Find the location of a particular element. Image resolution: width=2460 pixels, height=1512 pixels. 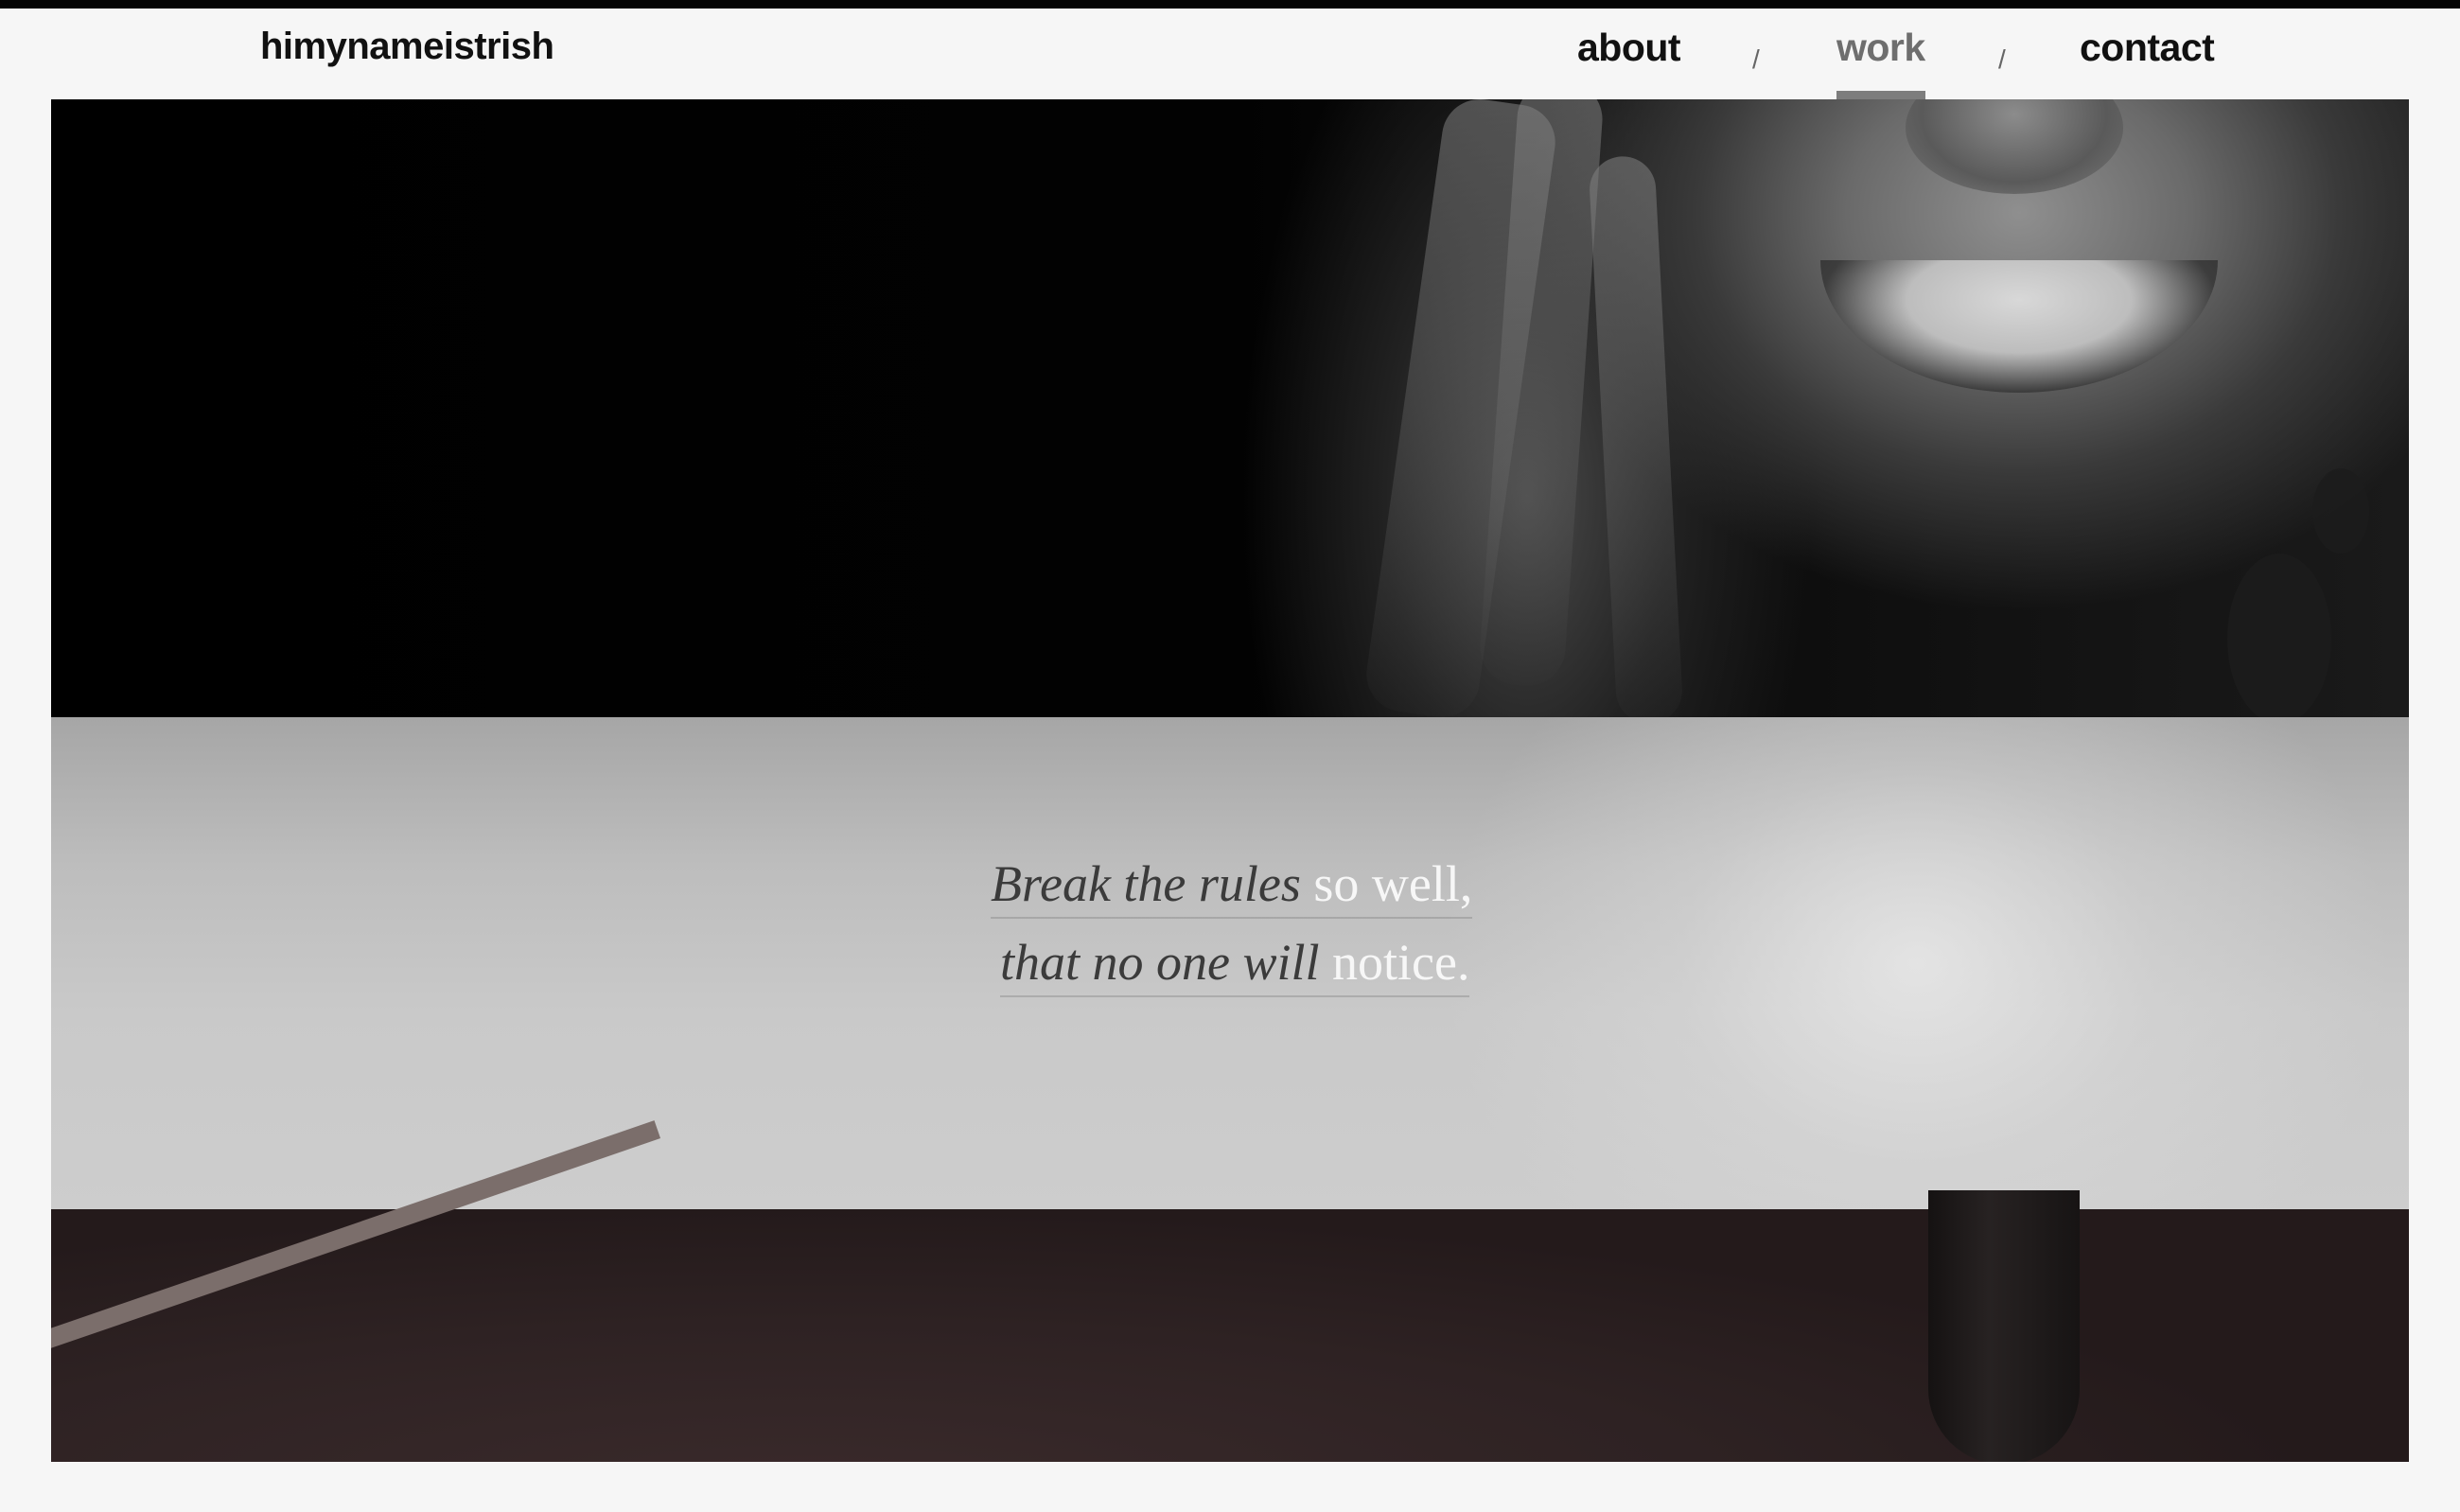

main-nav: about / work / contact is located at coordinates (1230, 63).